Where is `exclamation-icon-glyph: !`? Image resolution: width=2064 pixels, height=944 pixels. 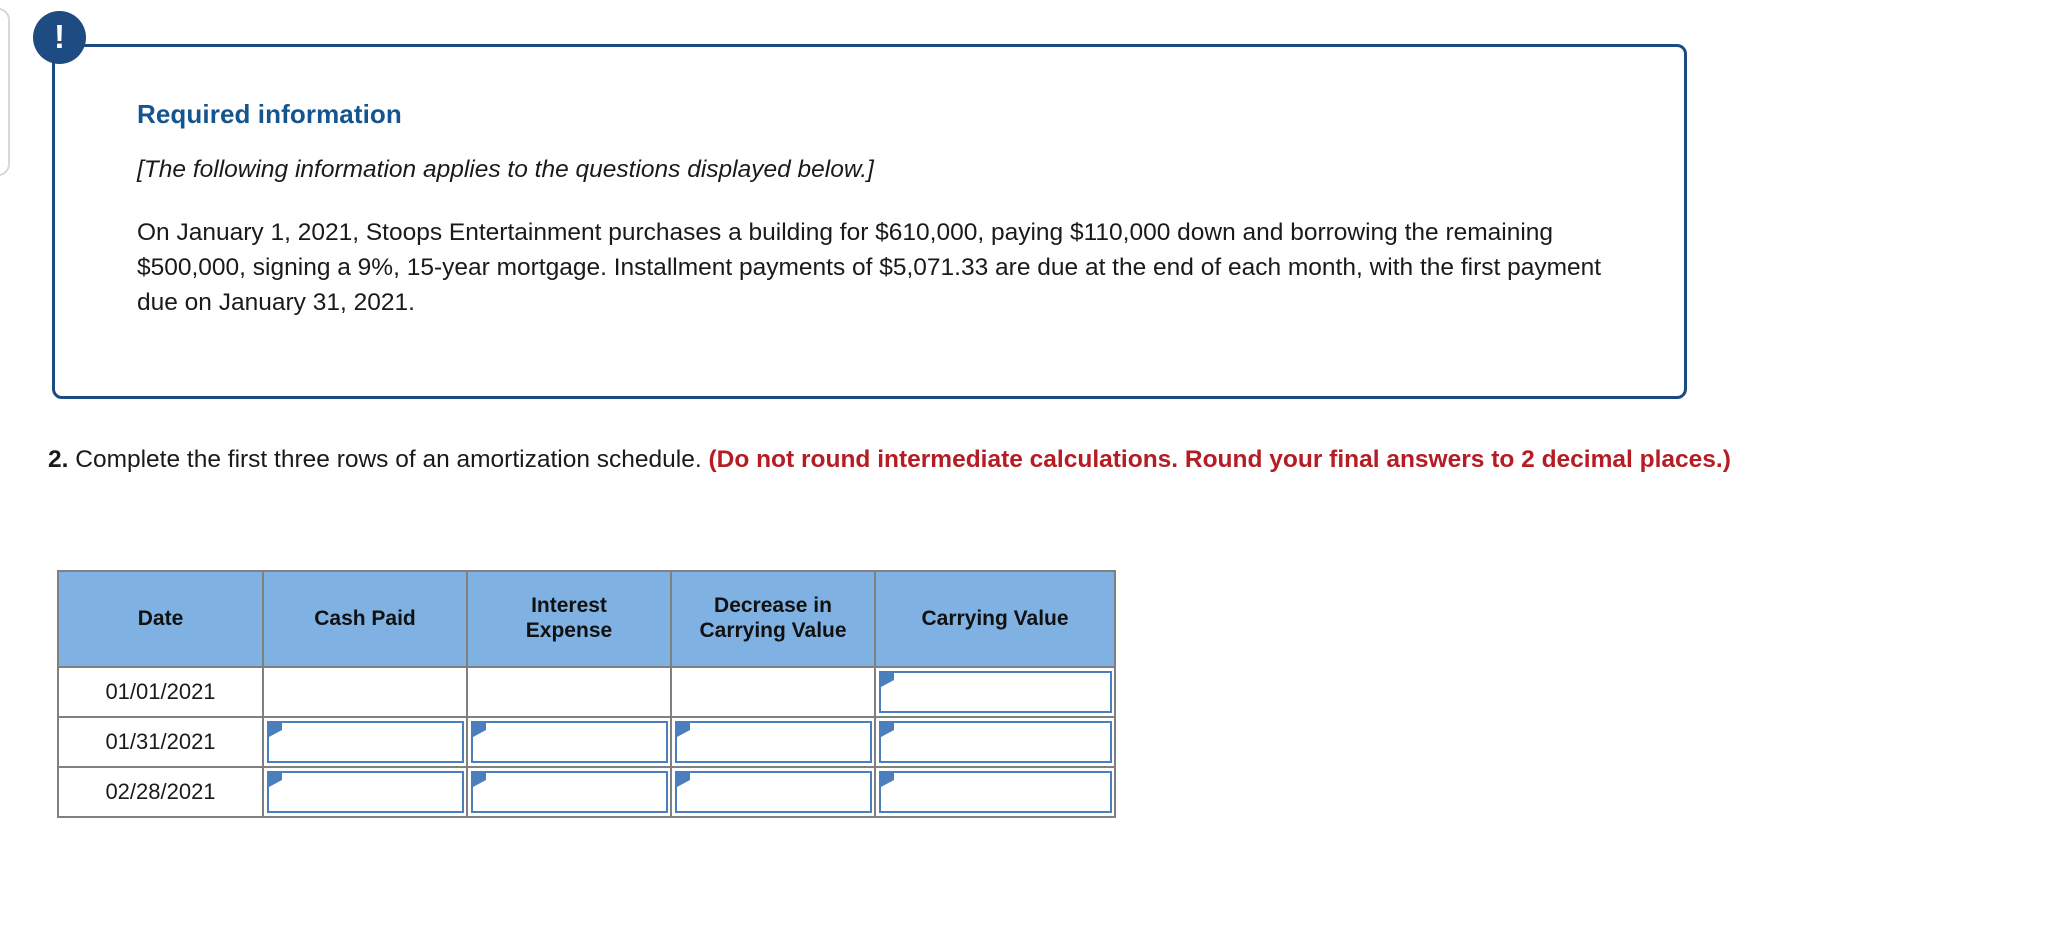
exclamation-icon-glyph: ! is located at coordinates (59, 36).